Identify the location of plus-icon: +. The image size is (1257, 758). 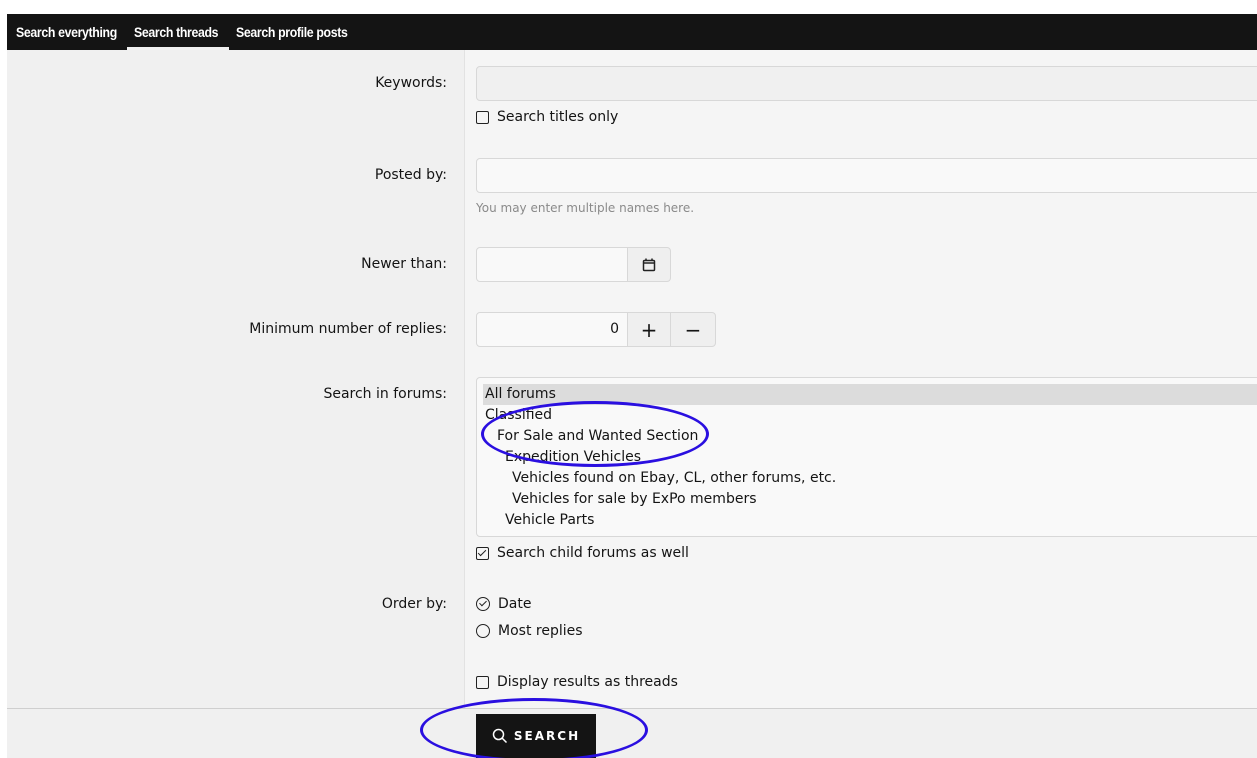
(649, 329).